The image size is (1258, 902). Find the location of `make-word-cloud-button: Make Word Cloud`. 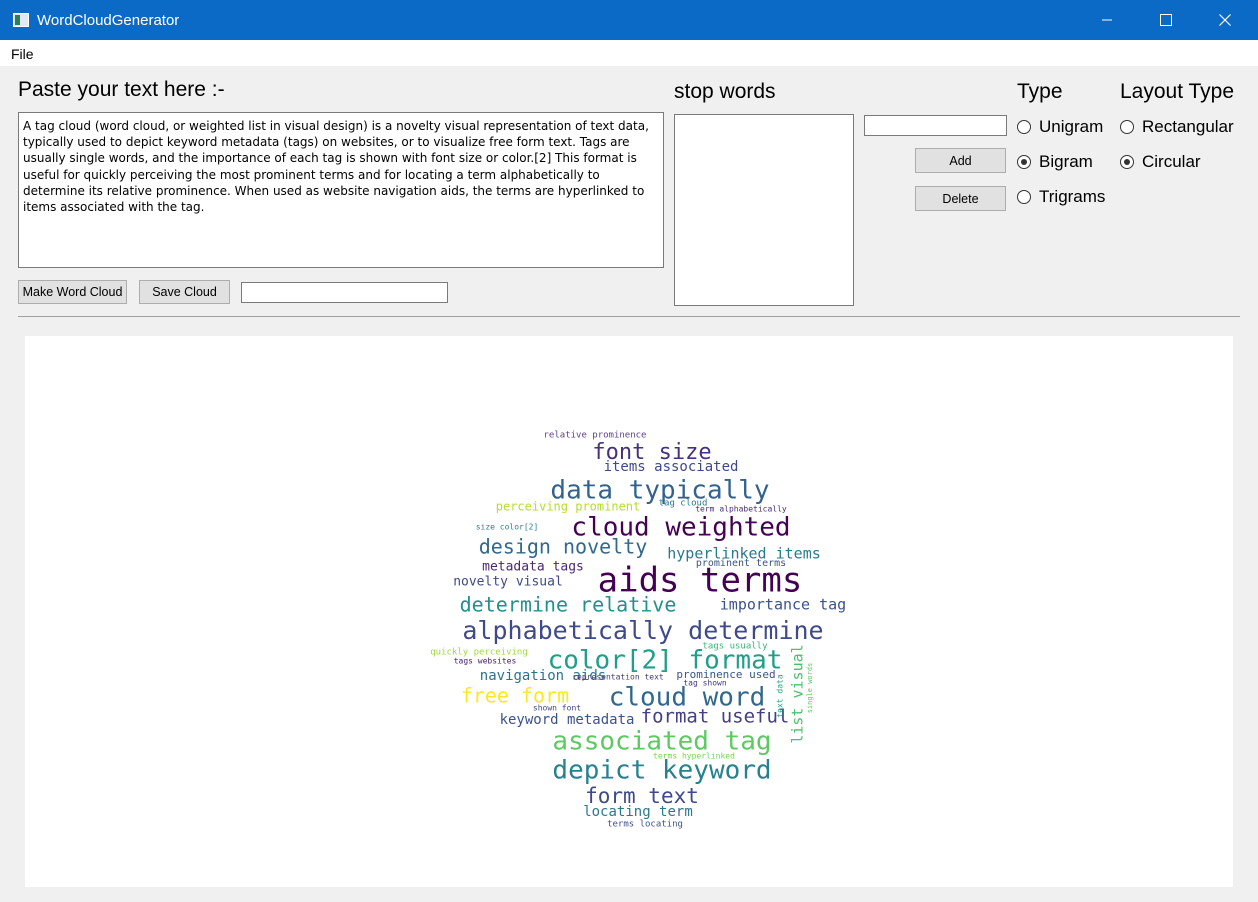

make-word-cloud-button: Make Word Cloud is located at coordinates (72, 292).